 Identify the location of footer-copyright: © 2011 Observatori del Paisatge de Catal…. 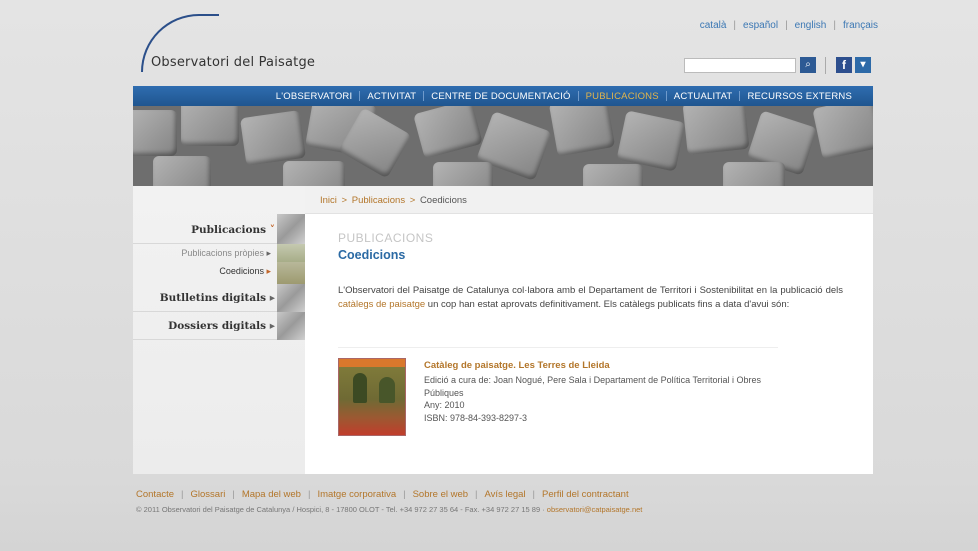
(389, 509).